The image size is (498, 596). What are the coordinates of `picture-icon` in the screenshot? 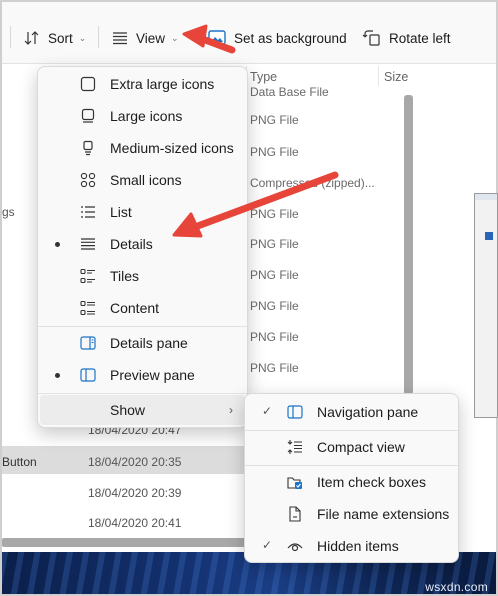 It's located at (217, 37).